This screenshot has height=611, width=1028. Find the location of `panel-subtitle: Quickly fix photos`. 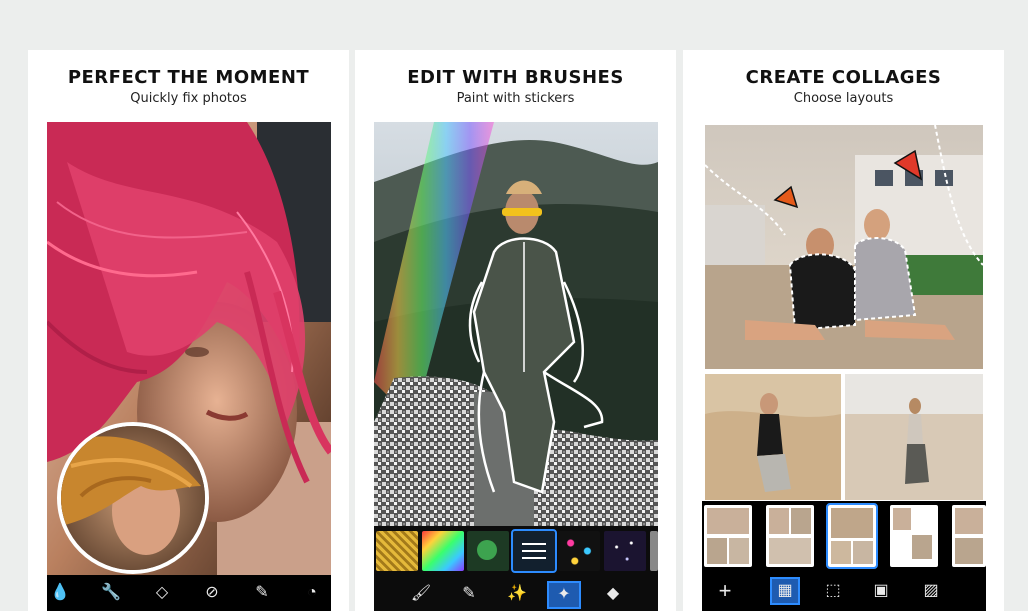

panel-subtitle: Quickly fix photos is located at coordinates (188, 98).